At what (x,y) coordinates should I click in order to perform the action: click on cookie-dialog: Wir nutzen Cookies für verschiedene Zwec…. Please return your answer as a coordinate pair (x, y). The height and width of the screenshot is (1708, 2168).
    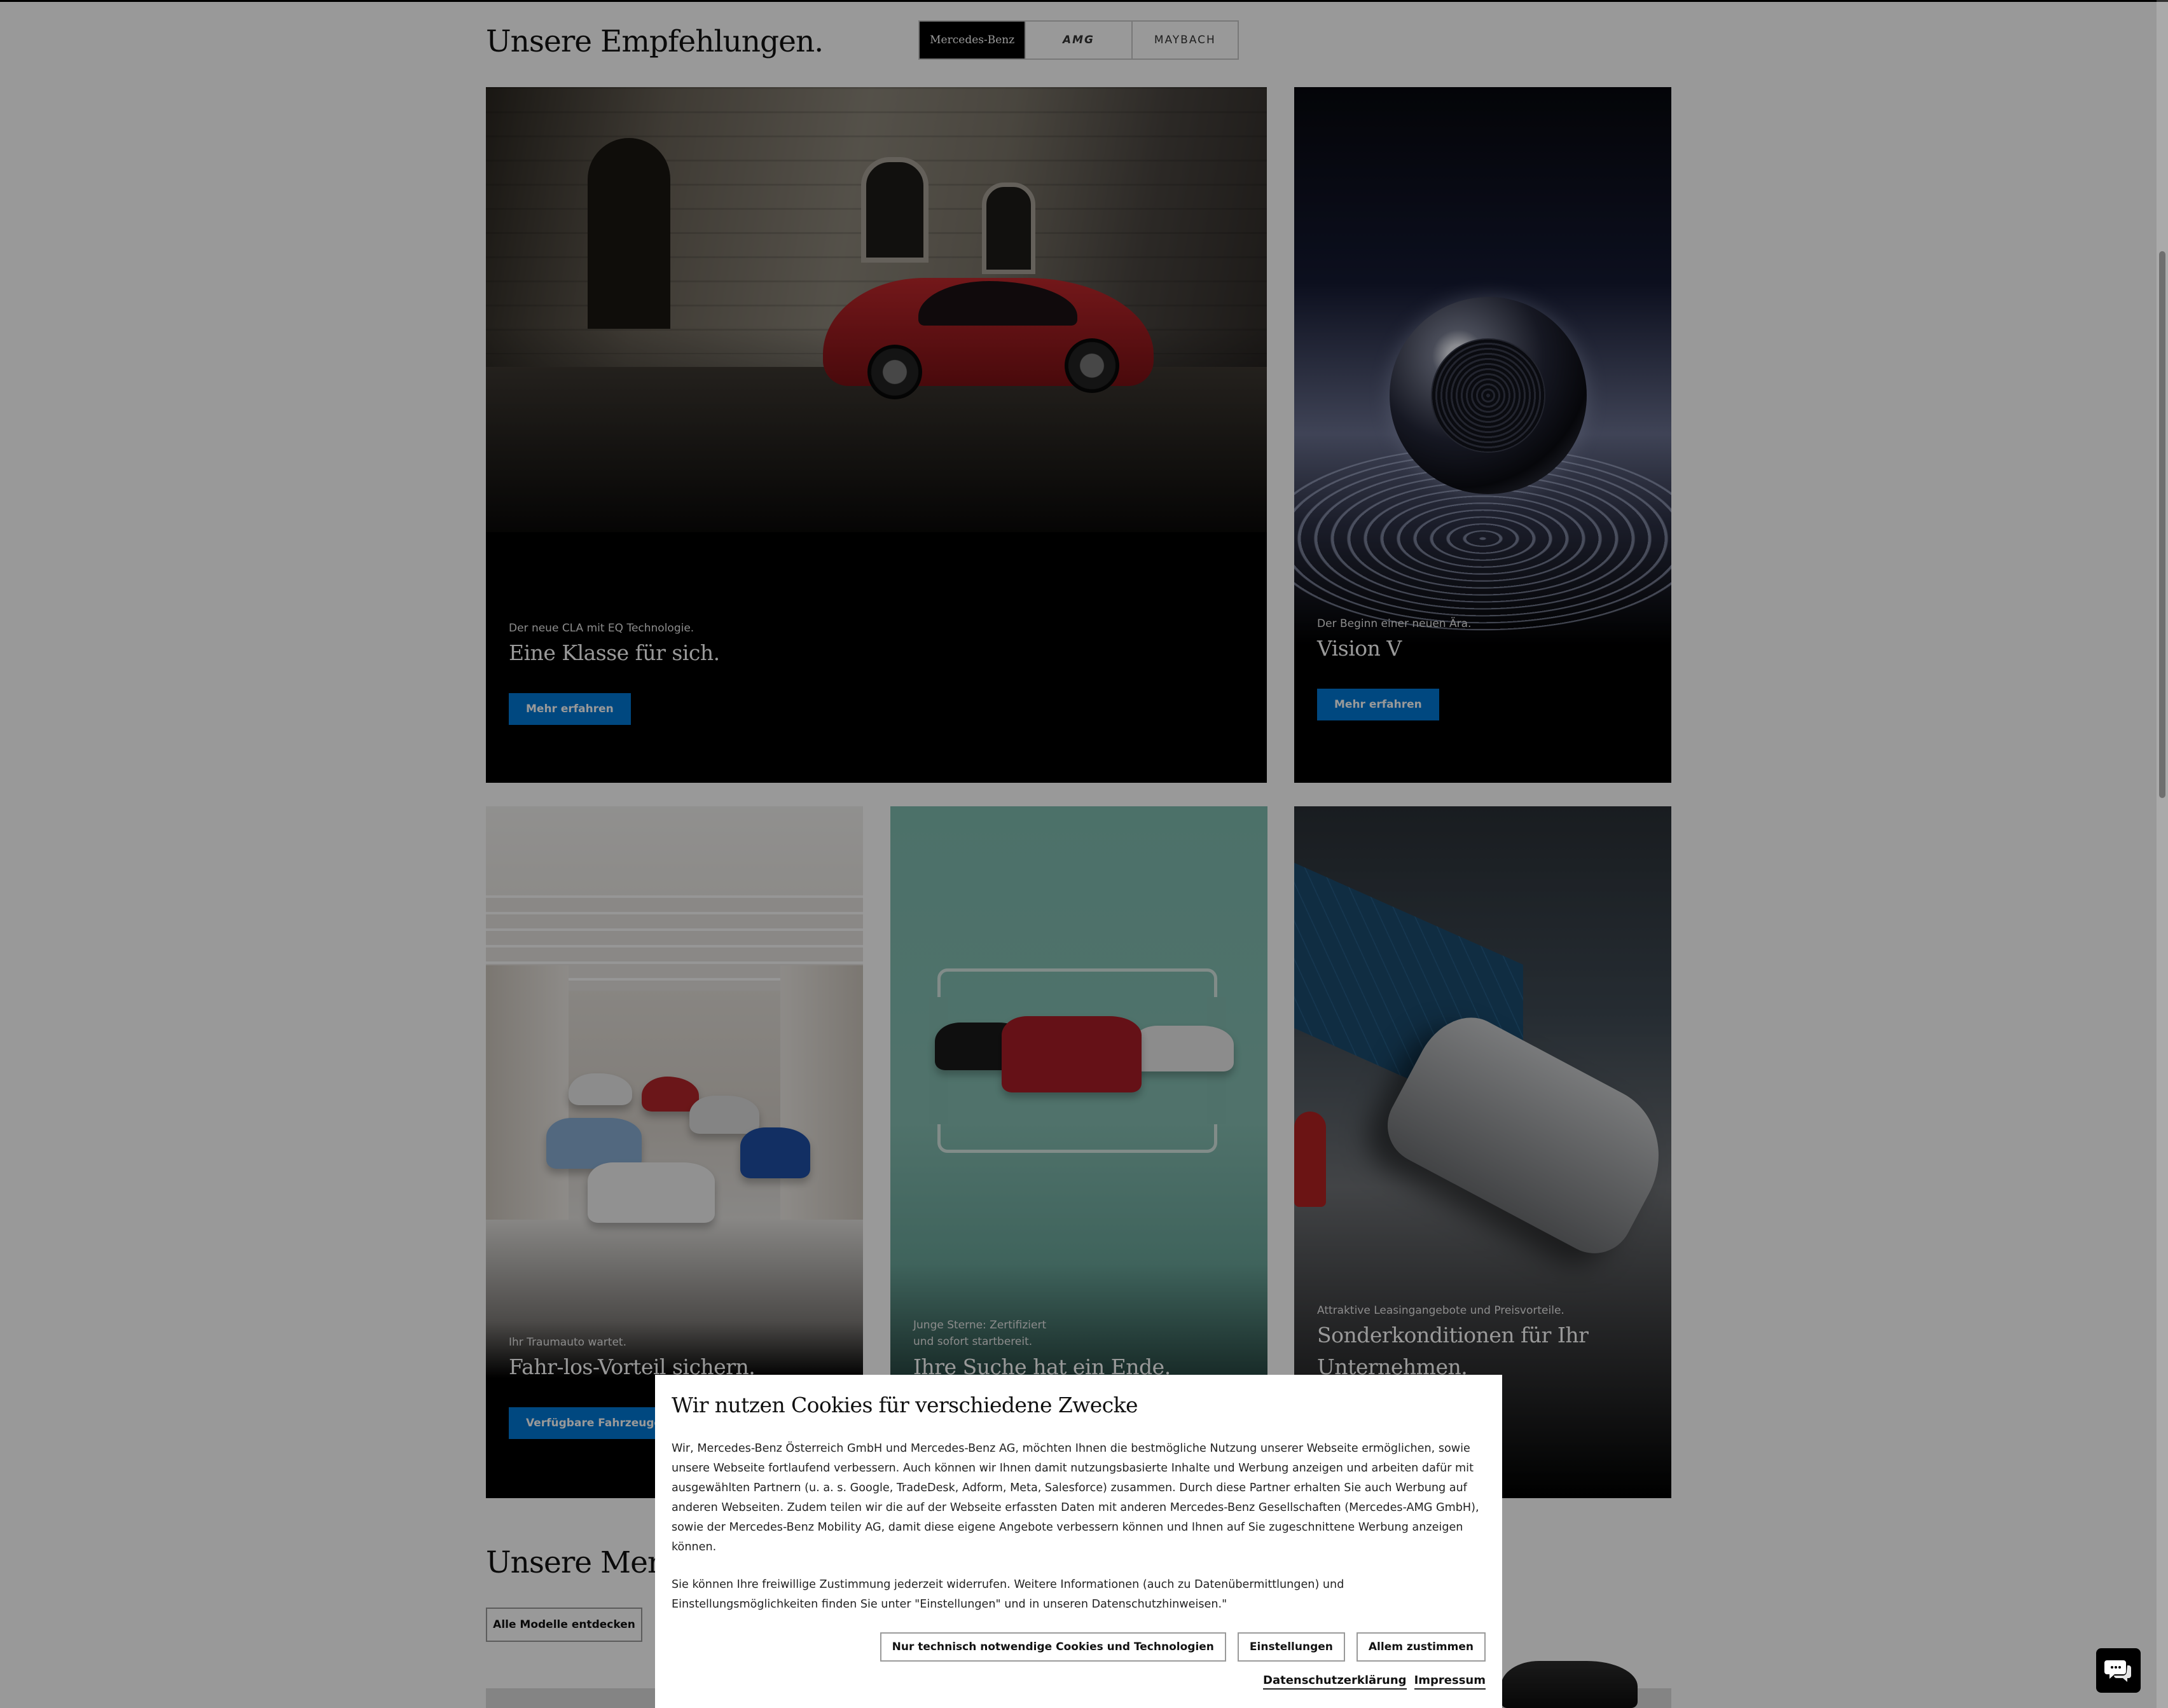
    Looking at the image, I should click on (1079, 1542).